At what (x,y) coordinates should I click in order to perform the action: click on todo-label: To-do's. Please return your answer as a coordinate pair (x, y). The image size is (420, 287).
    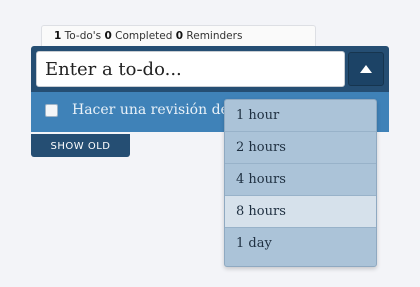
    Looking at the image, I should click on (83, 36).